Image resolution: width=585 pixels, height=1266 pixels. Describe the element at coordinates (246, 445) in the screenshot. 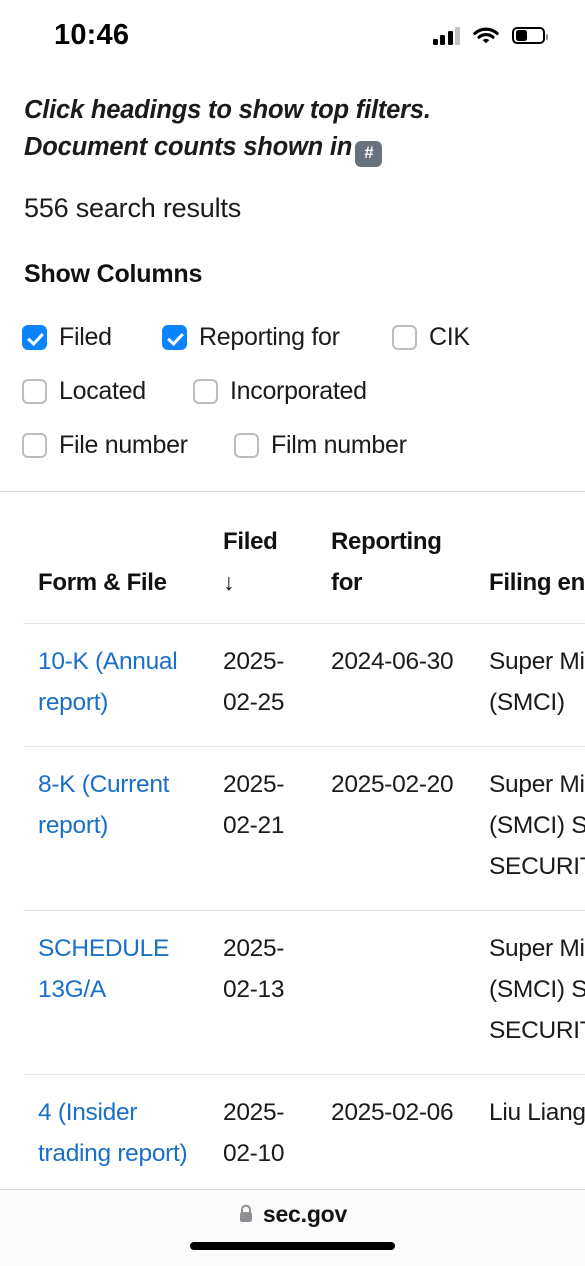

I see `checkbox-film-number-box` at that location.